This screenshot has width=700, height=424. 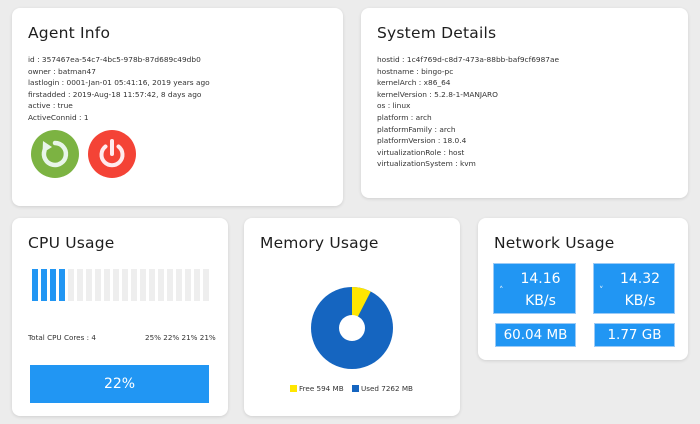 What do you see at coordinates (58, 117) in the screenshot?
I see `agent-active-connid: ActiveConnid : 1` at bounding box center [58, 117].